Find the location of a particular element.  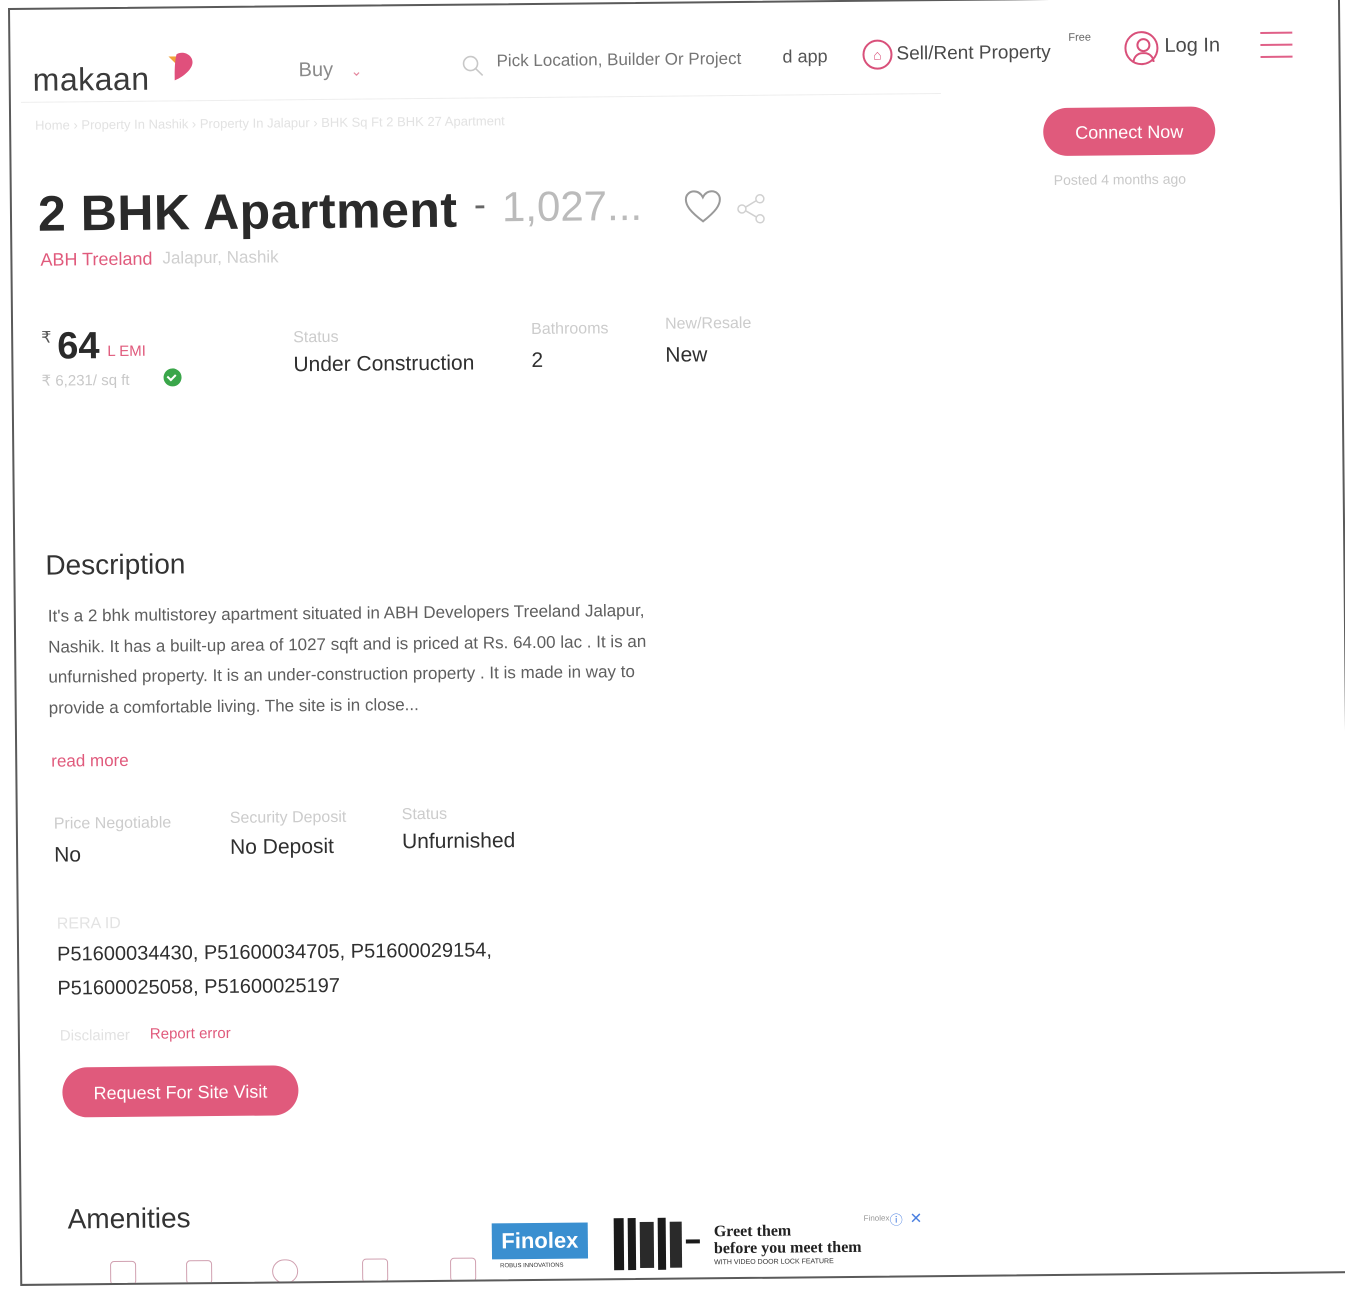

buy-dropdown: Buy is located at coordinates (316, 70).